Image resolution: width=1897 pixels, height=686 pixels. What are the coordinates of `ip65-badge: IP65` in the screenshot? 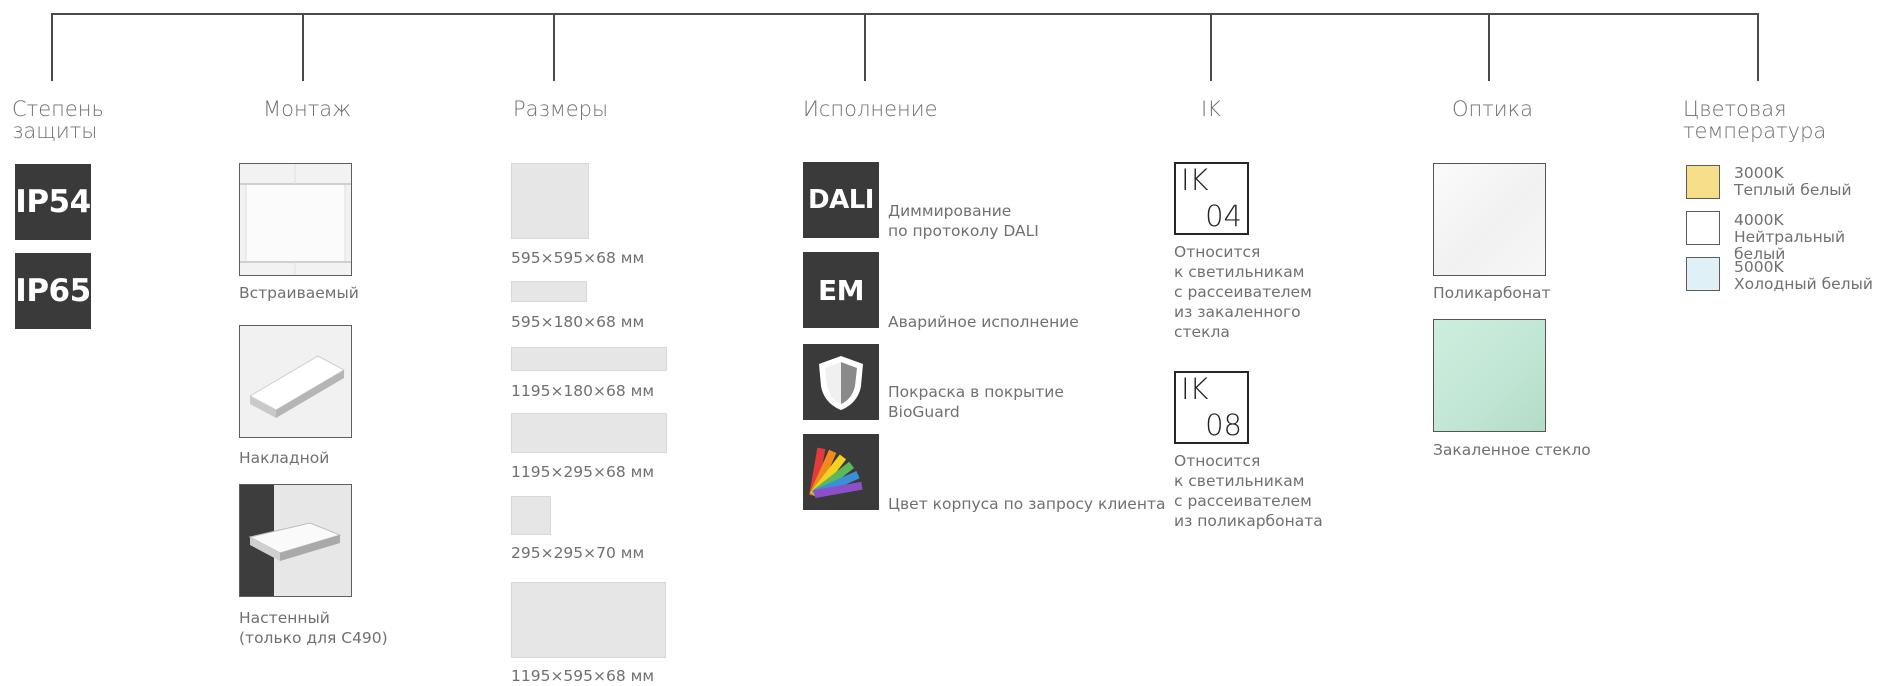 It's located at (53, 291).